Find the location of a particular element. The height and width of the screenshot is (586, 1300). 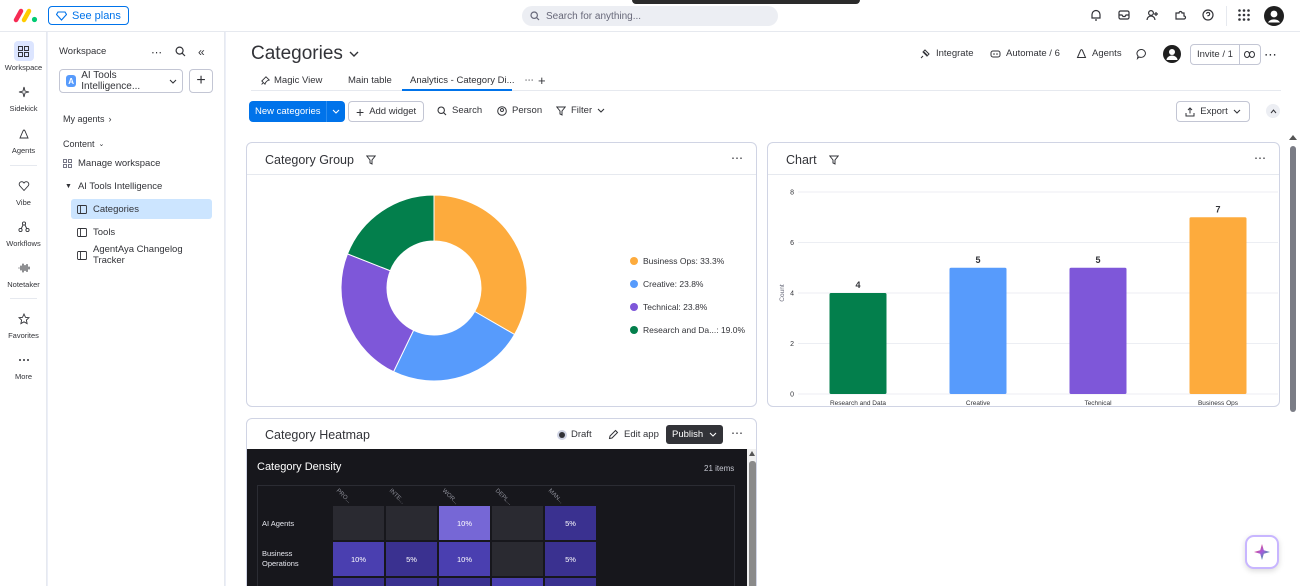

integrate-button: Integrate is located at coordinates (947, 53).